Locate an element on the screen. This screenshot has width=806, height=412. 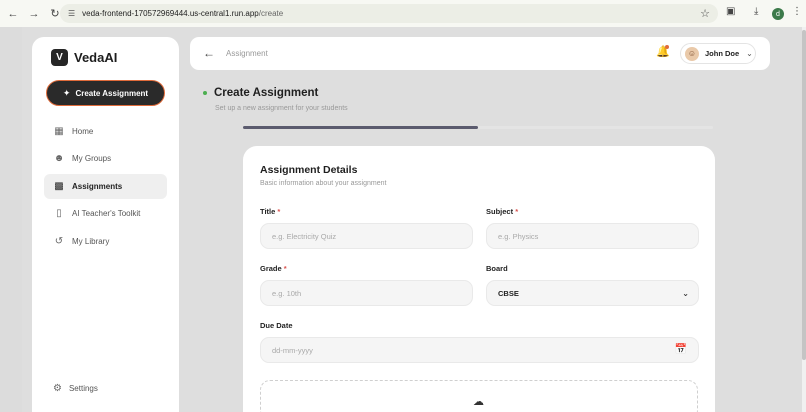
url-path: /create is located at coordinates (271, 13).